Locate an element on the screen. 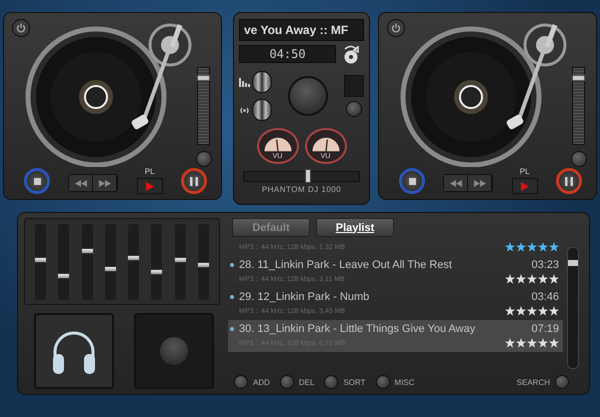  track-duration: 03:23 is located at coordinates (545, 264).